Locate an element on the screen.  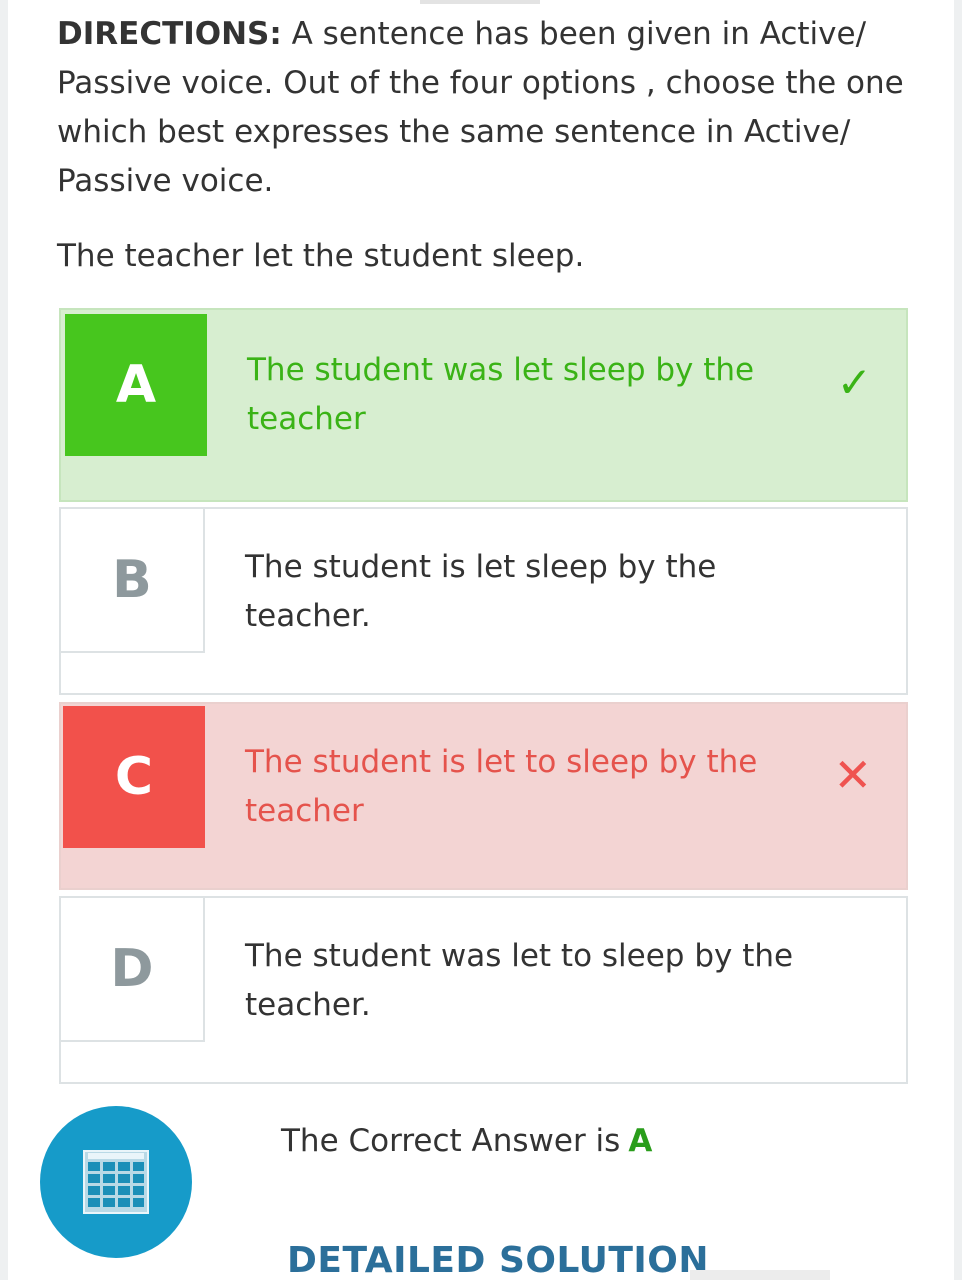
correct-answer-line: The Correct Answer is A is located at coordinates (466, 1141).